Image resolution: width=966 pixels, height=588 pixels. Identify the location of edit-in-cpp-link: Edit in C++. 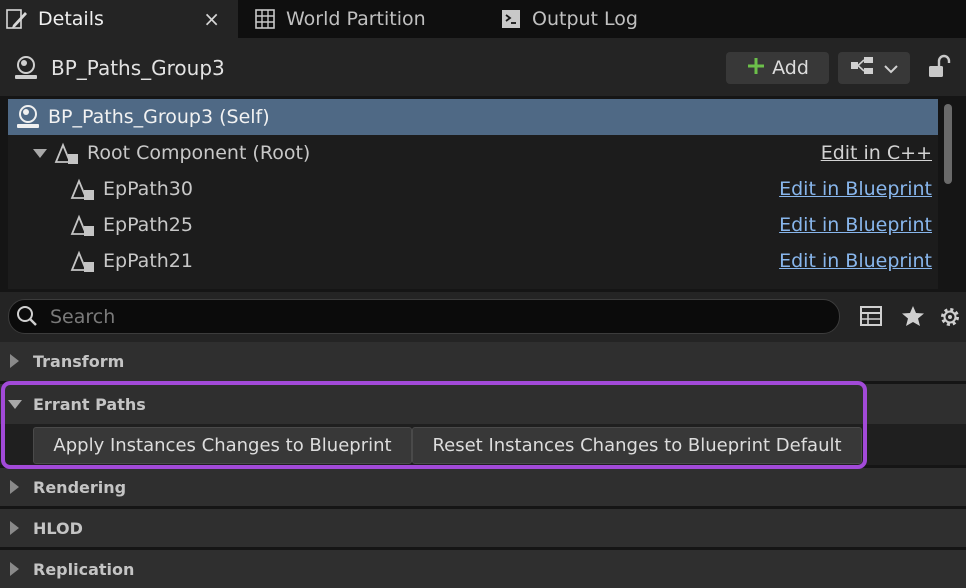
(876, 153).